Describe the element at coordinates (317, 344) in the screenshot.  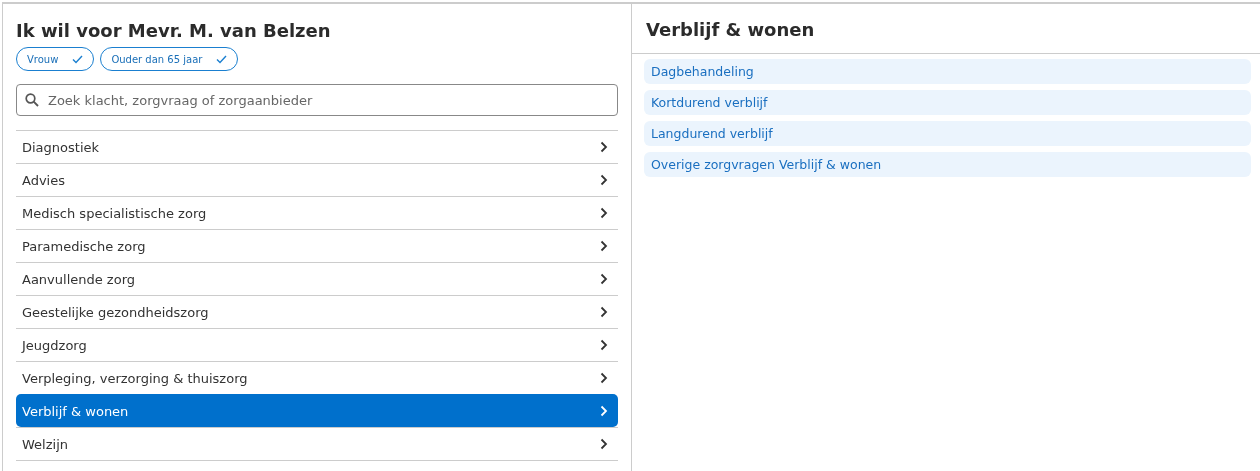
I see `category-item: Jeugdzorg` at that location.